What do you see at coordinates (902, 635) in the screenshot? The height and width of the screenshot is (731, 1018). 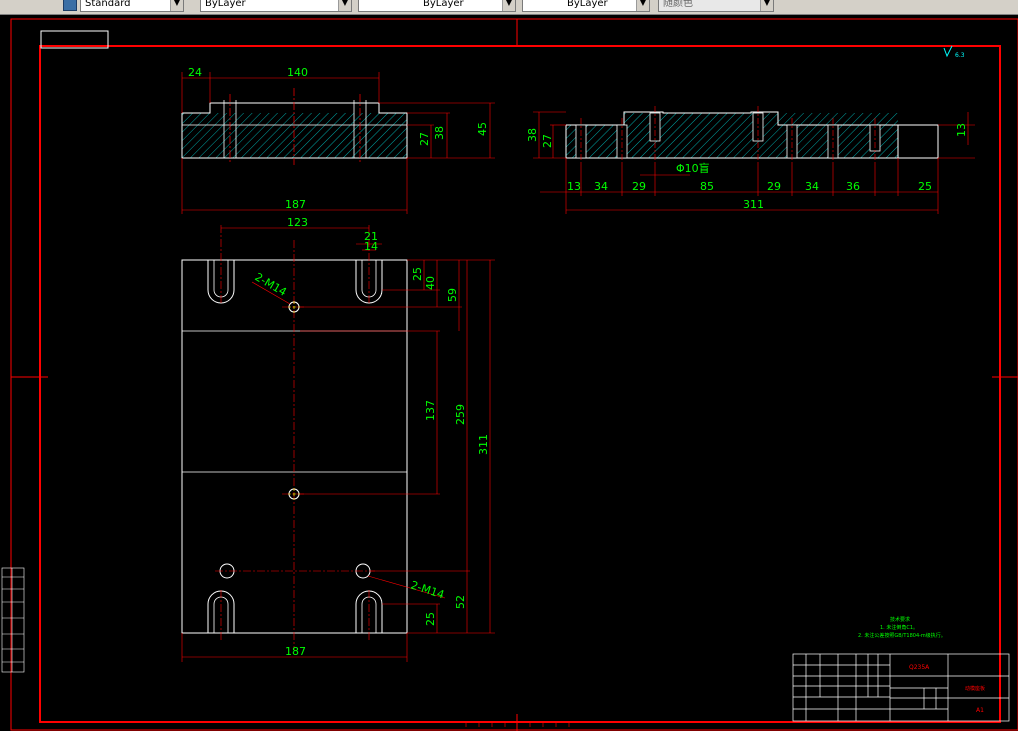 I see `tech-req-line: 2. 未注公差按照GB/T1804-m级执行。` at bounding box center [902, 635].